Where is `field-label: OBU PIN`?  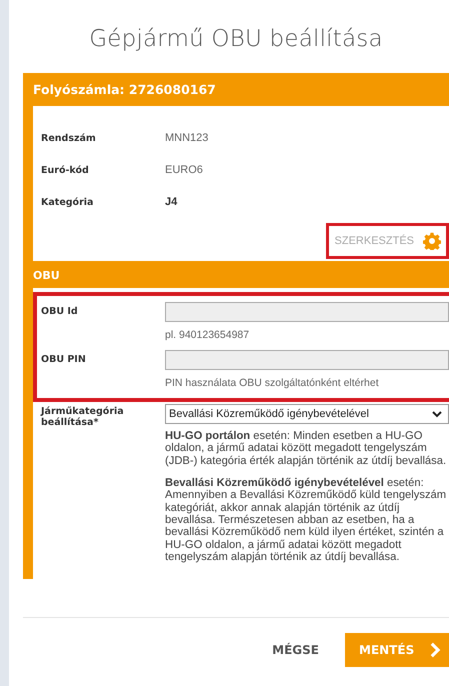 field-label: OBU PIN is located at coordinates (64, 360).